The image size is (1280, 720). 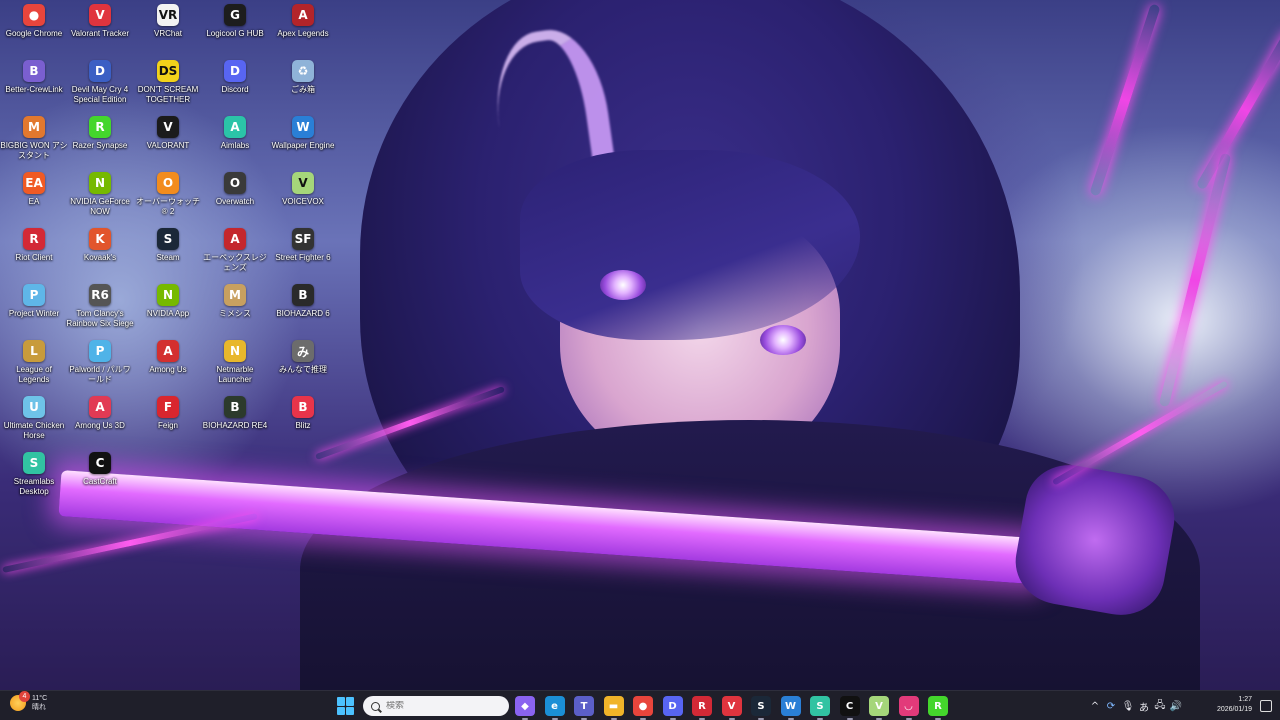 I want to click on desktop-shortcut: M ミメシス, so click(x=235, y=299).